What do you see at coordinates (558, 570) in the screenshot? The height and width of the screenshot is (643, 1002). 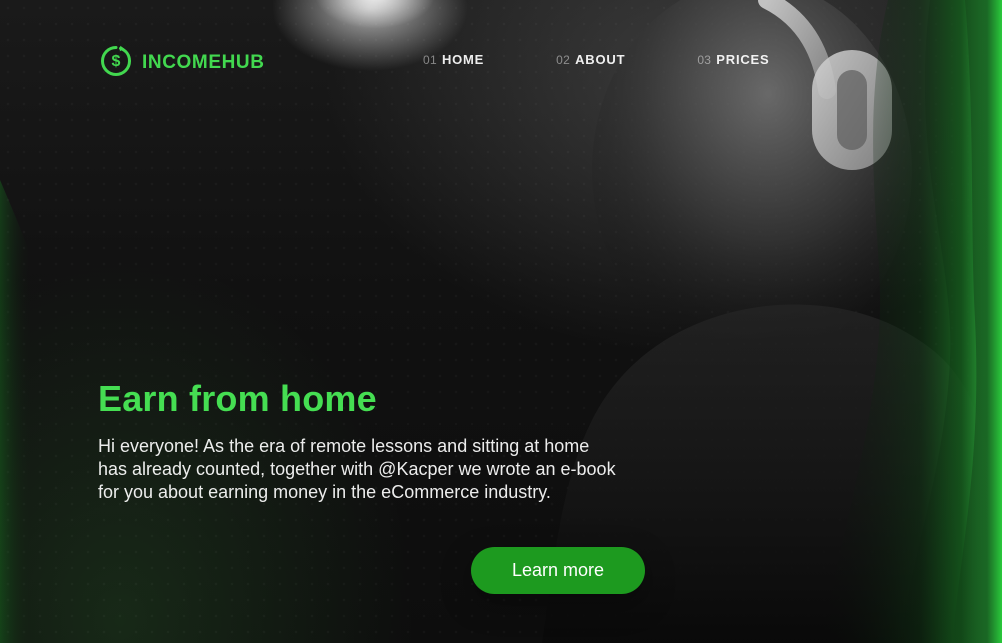 I see `learn-more-button: Learn more` at bounding box center [558, 570].